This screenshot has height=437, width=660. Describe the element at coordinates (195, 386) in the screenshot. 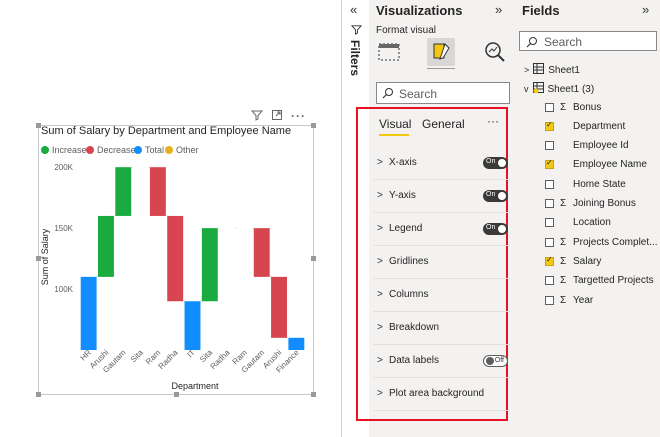

I see `x-axis-title: Department` at that location.